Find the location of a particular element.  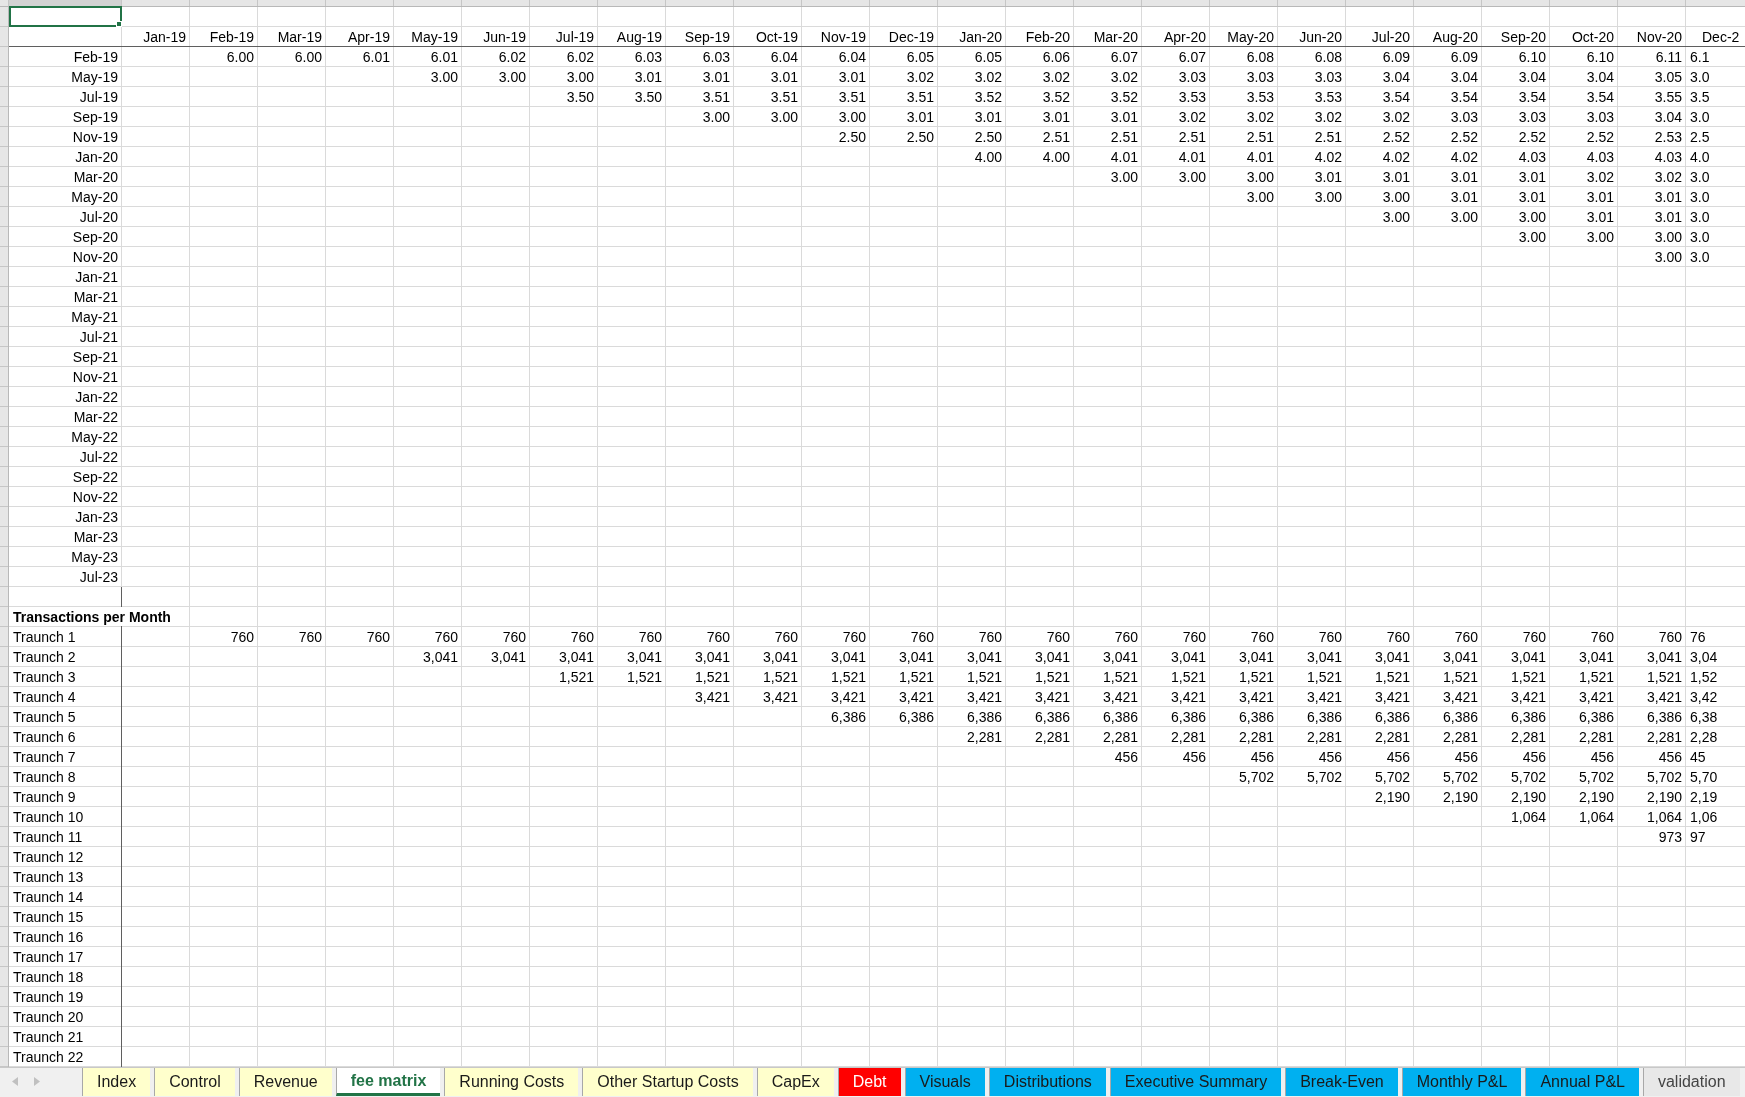

fee-value: 3.50 is located at coordinates (648, 96).